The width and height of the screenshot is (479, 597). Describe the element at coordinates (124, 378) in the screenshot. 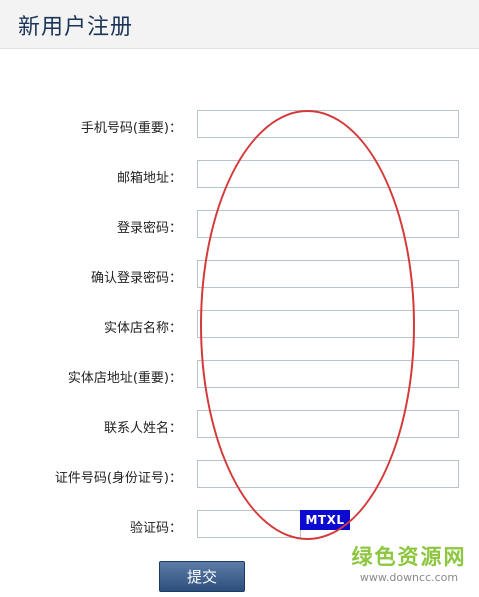

I see `store-address-label: 实体店地址(重要)：` at that location.